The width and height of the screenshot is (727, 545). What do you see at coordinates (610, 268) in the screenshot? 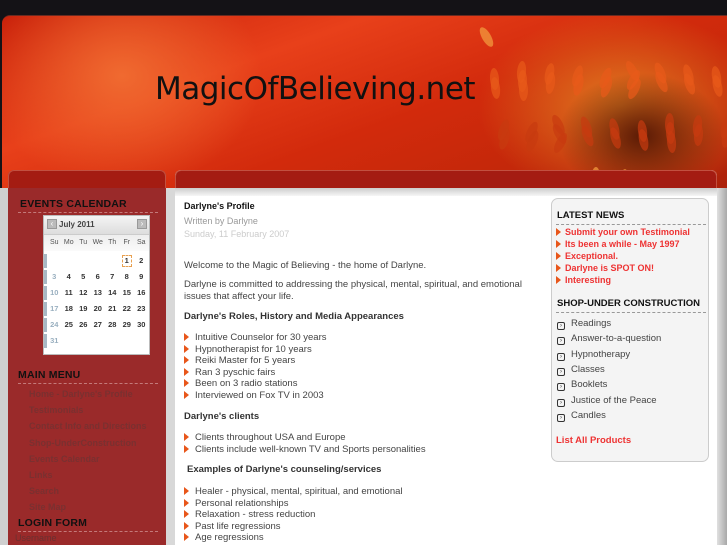
I see `news-item-text: Darlyne is SPOT ON!` at bounding box center [610, 268].